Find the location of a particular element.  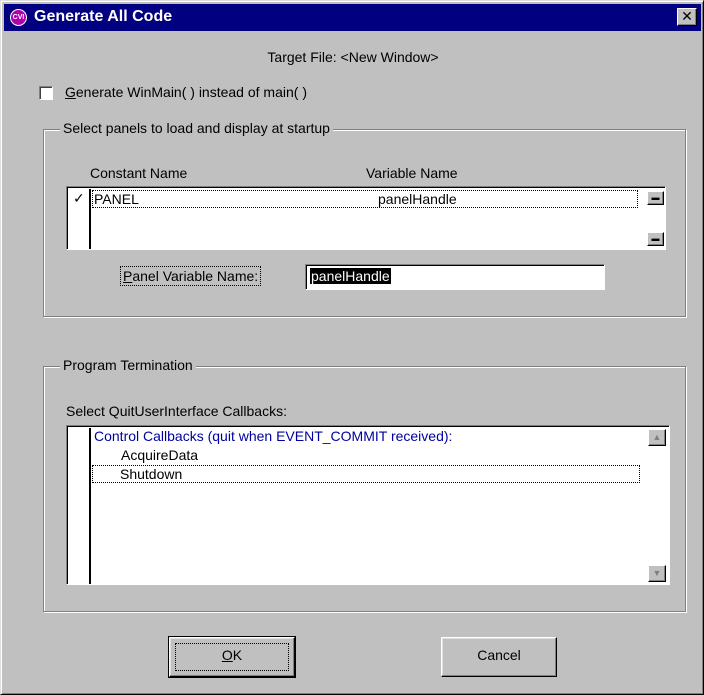

scroll-down-icon: ▬ is located at coordinates (655, 238).